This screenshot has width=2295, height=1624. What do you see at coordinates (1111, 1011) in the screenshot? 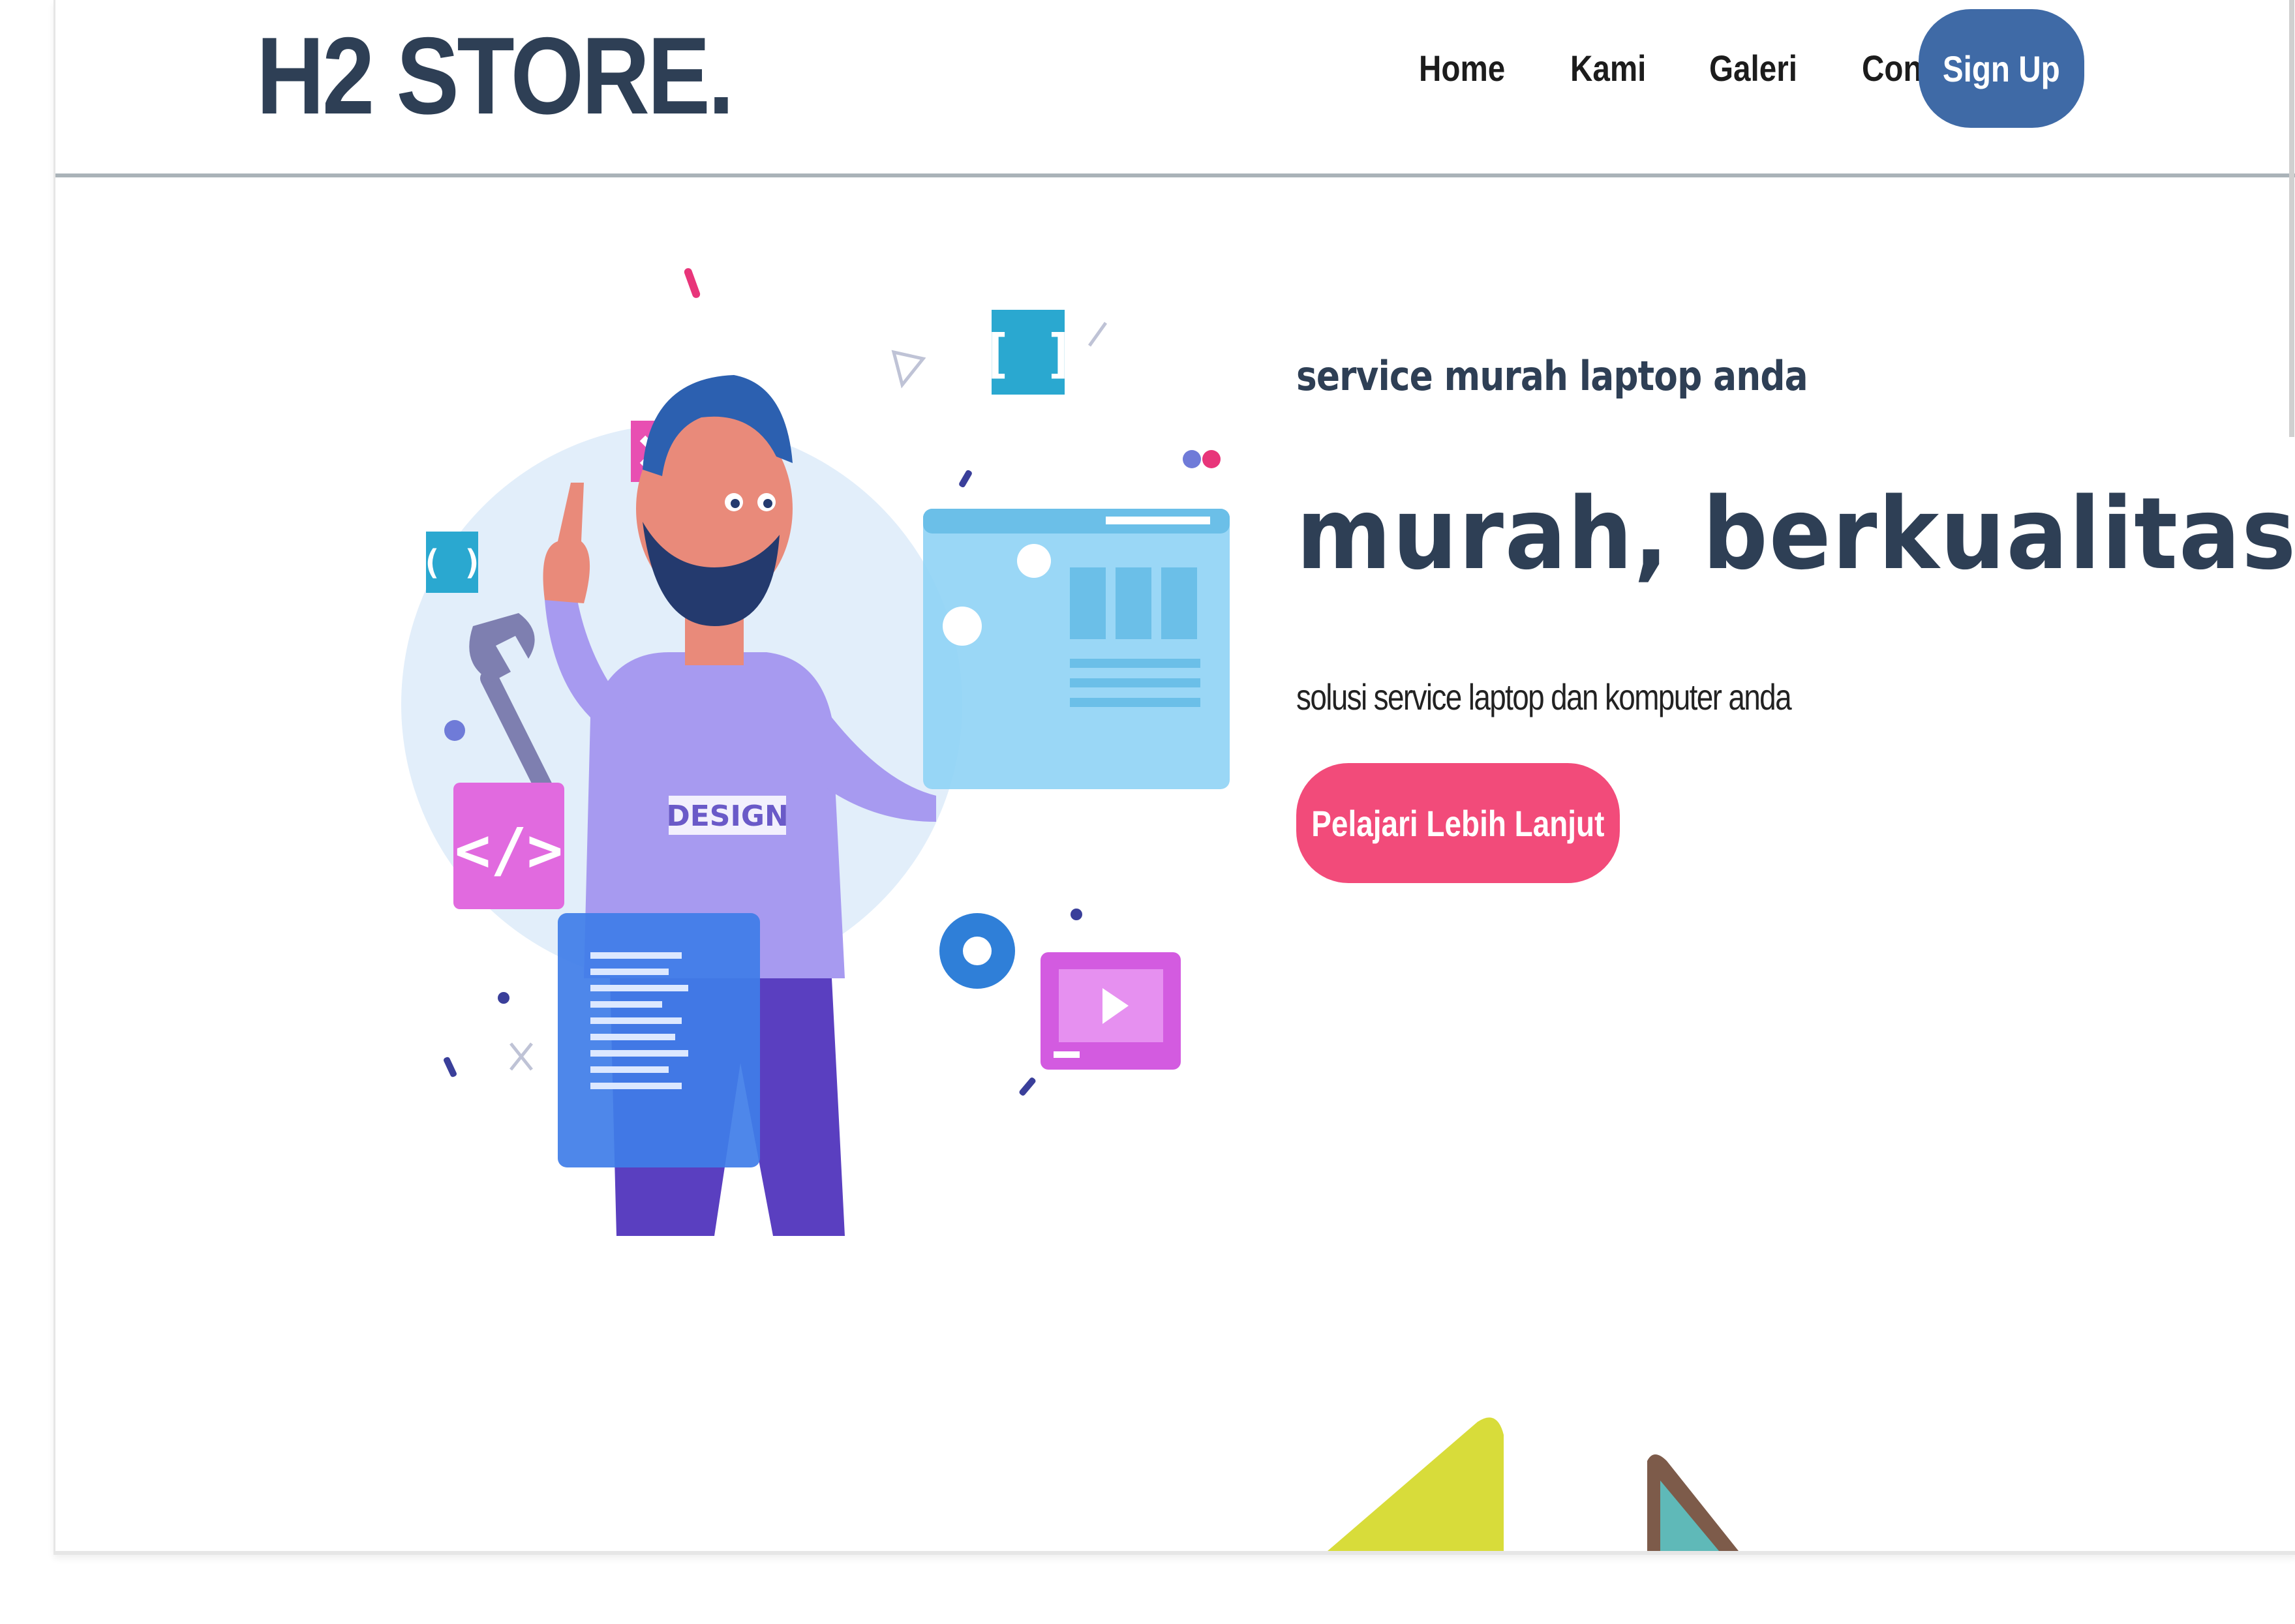
I see `play-icon` at bounding box center [1111, 1011].